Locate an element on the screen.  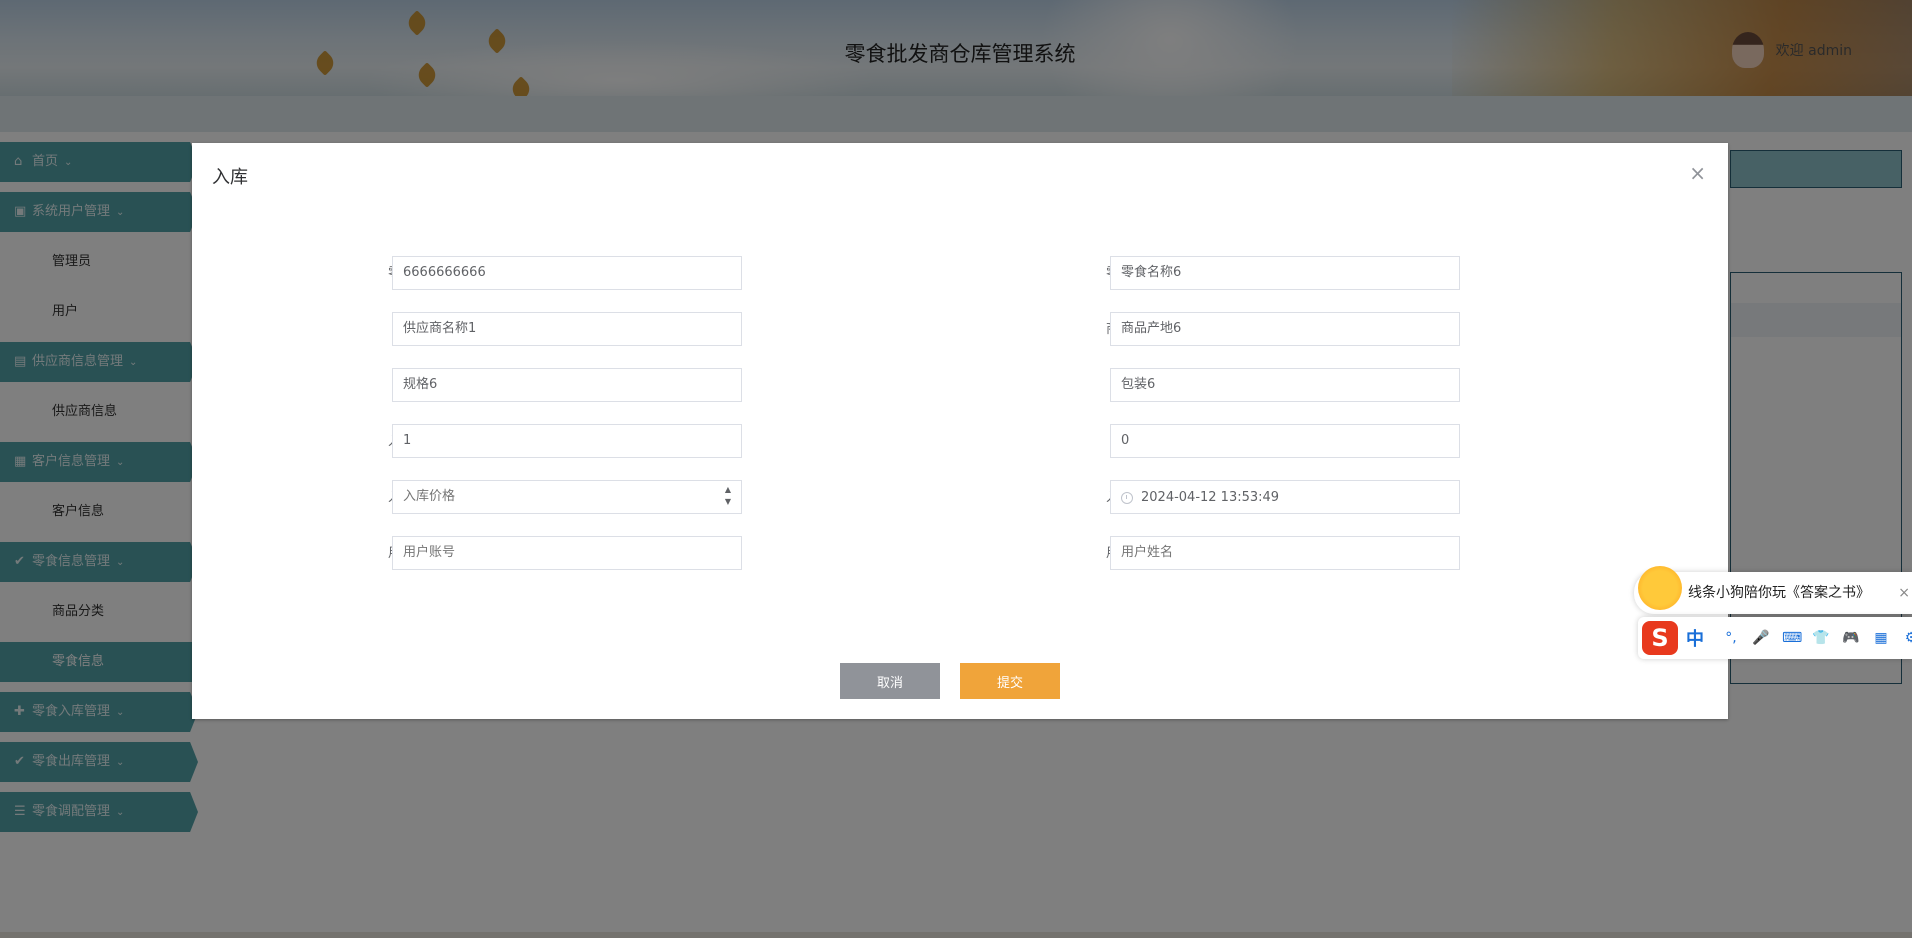
ime-promo-banner: 线条小狗陪你玩《答案之书》 × is located at coordinates (1773, 590).